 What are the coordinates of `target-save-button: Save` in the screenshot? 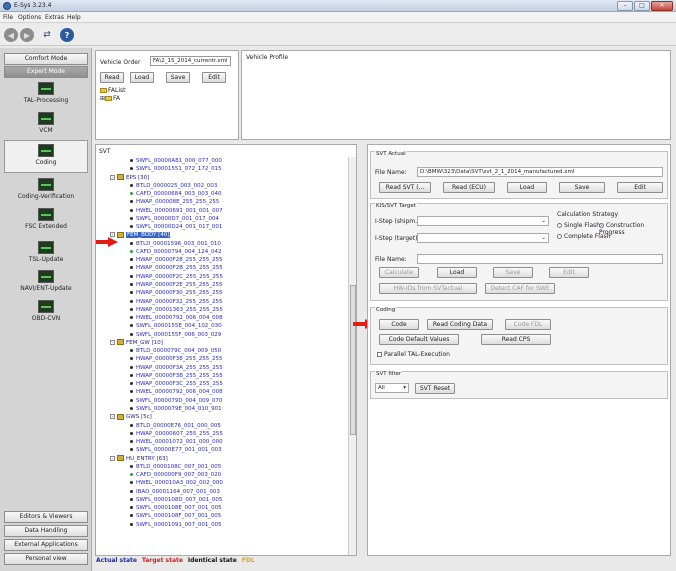 It's located at (513, 272).